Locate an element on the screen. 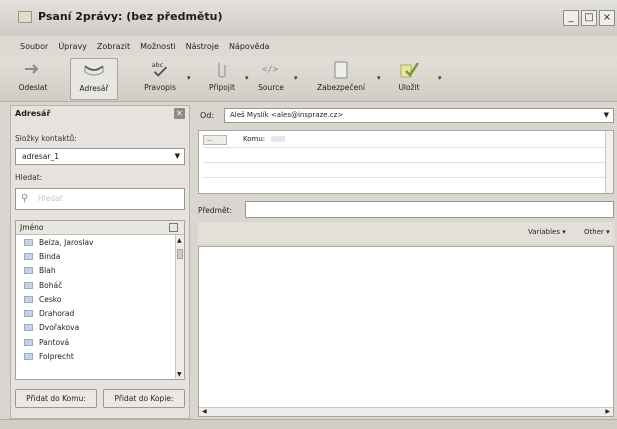  scroll-down-icon: ▼ is located at coordinates (179, 374).